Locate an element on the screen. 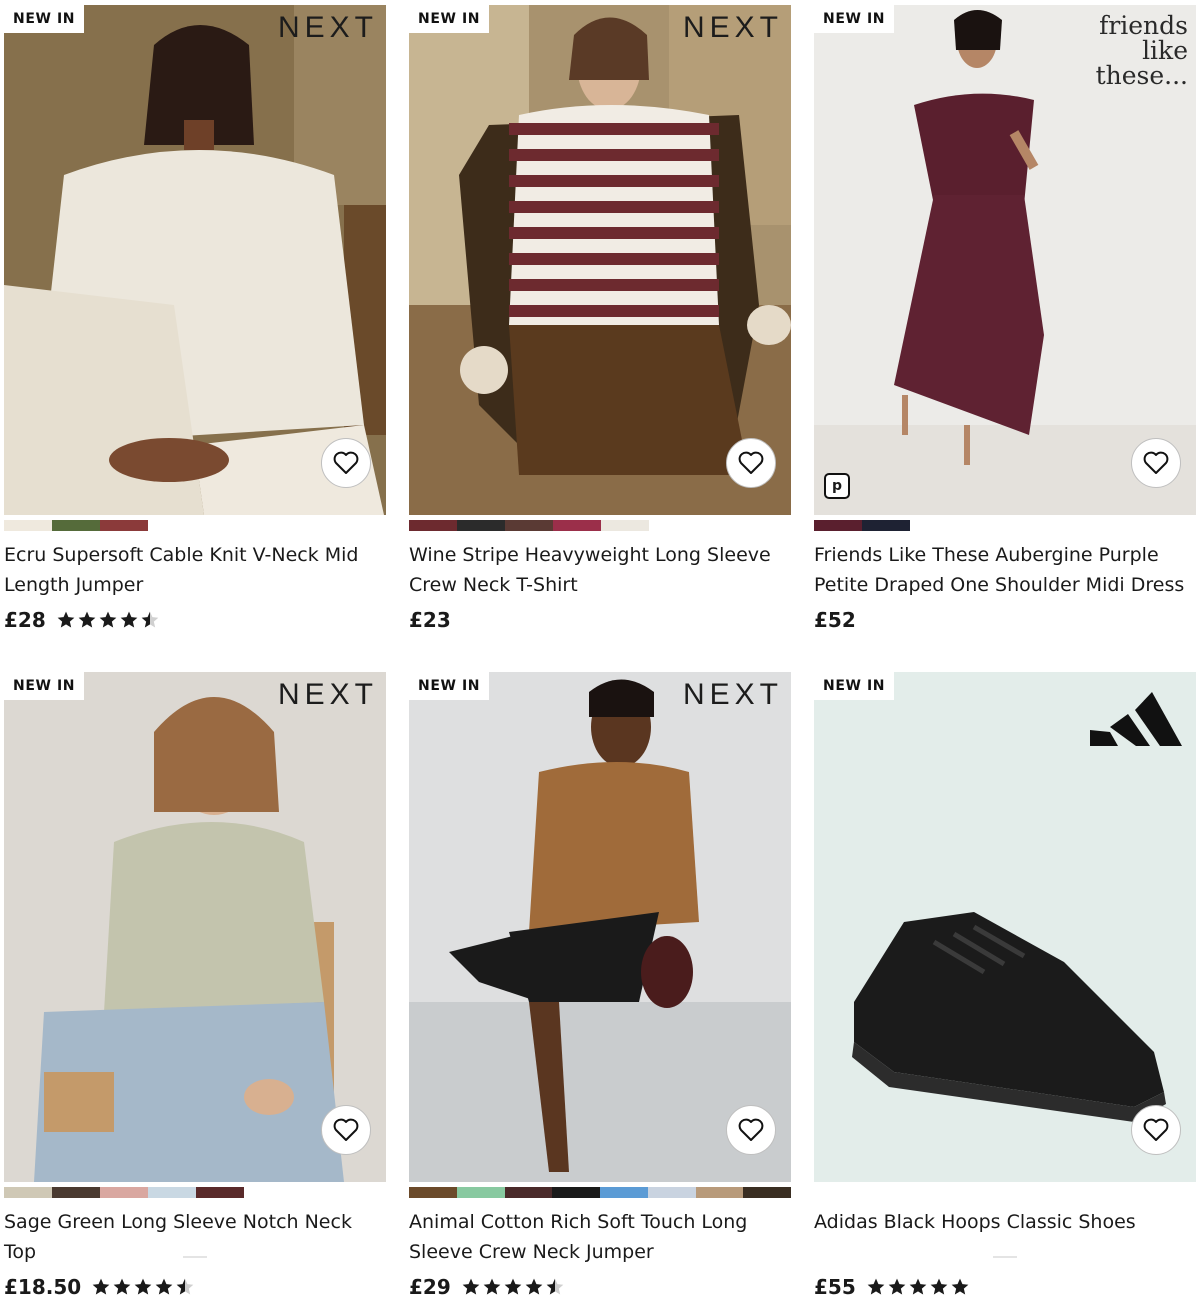 This screenshot has width=1200, height=1299. product-price: £29 is located at coordinates (430, 1287).